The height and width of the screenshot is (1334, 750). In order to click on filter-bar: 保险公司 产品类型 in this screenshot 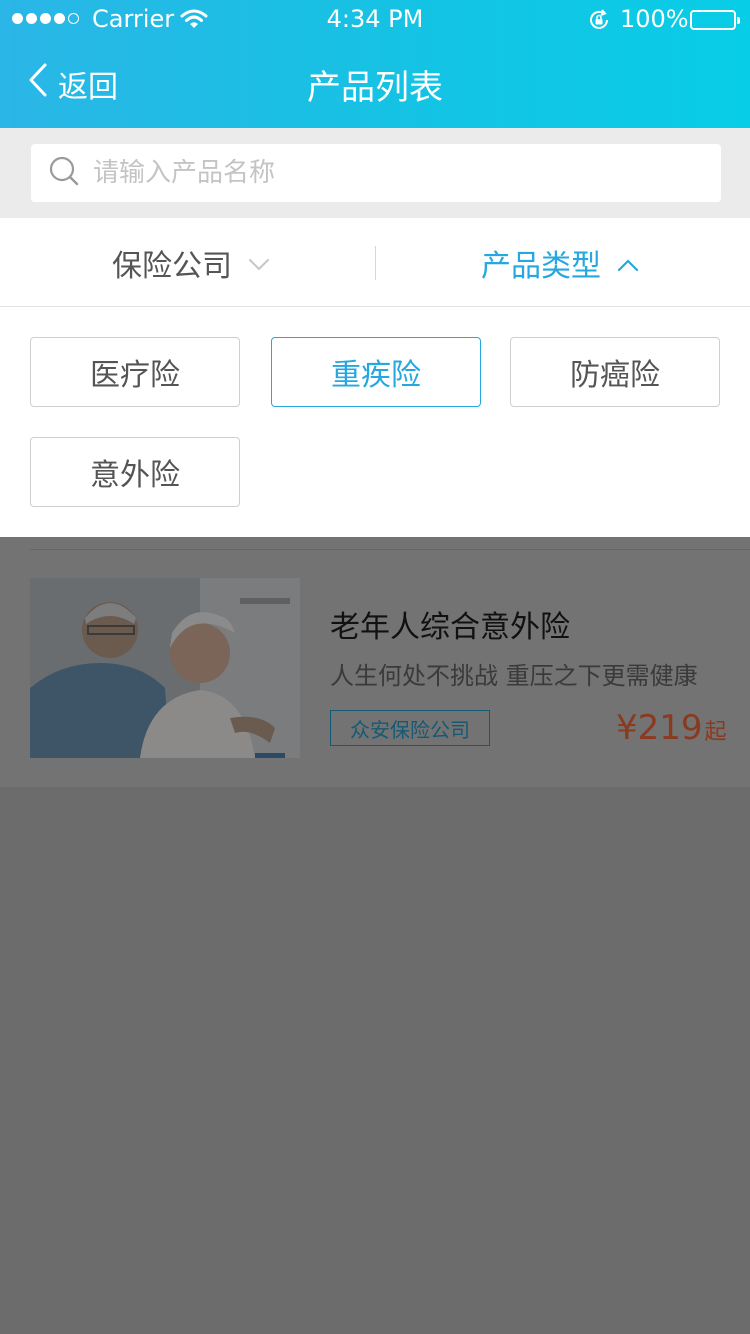, I will do `click(375, 262)`.